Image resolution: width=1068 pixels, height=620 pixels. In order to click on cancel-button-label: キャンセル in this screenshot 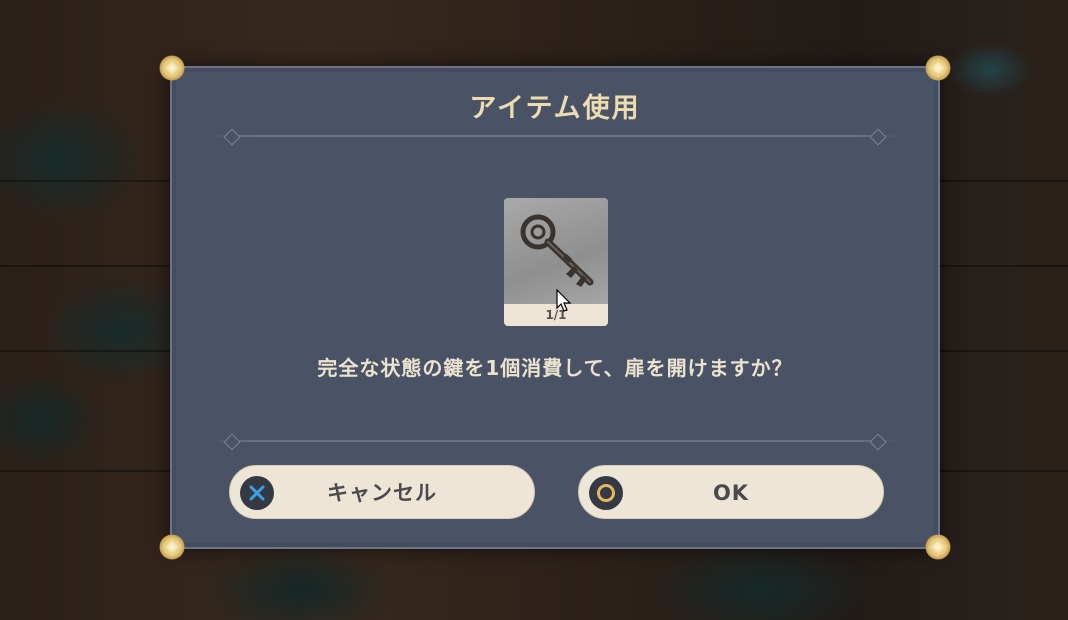, I will do `click(382, 493)`.